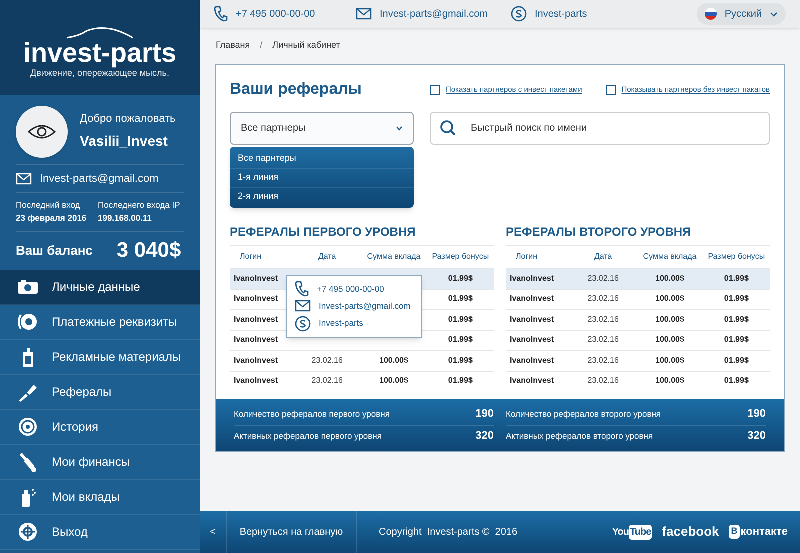  I want to click on username: Vasilii_Invest, so click(124, 142).